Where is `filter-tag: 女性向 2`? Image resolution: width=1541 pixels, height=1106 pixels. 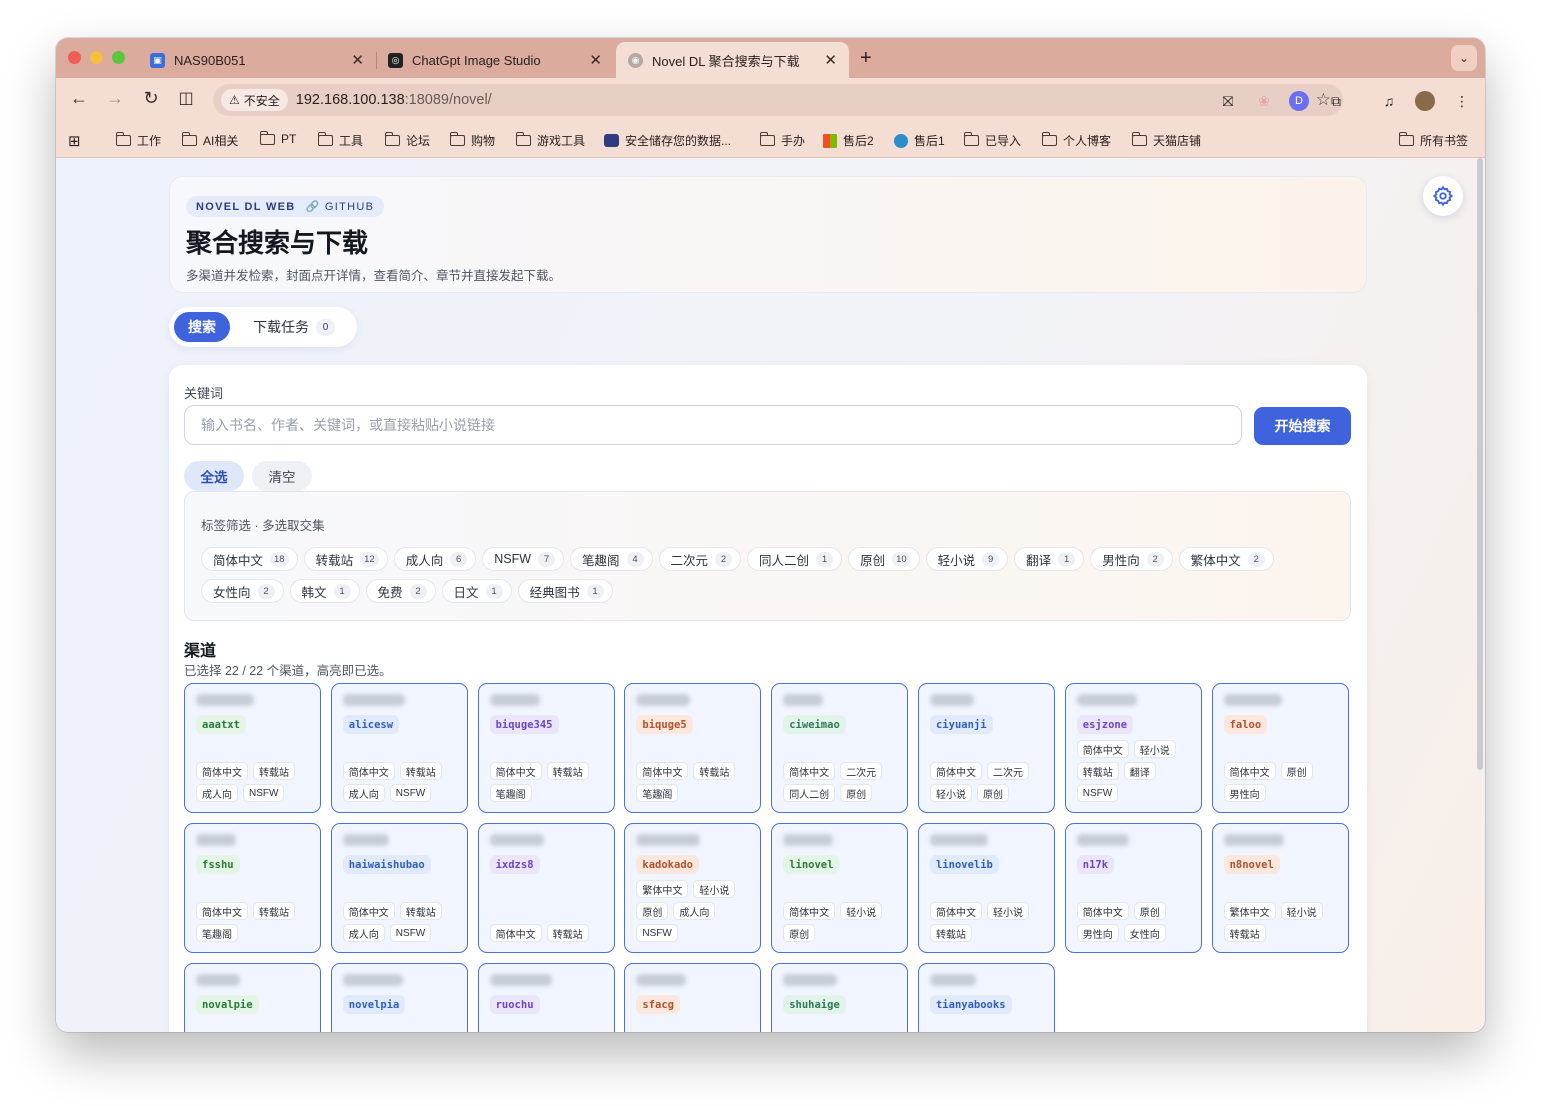
filter-tag: 女性向 2 is located at coordinates (242, 591).